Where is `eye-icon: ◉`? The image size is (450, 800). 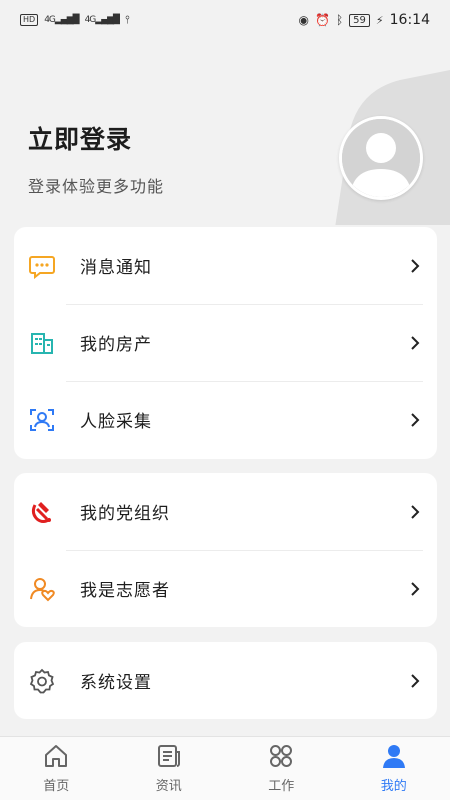 eye-icon: ◉ is located at coordinates (304, 20).